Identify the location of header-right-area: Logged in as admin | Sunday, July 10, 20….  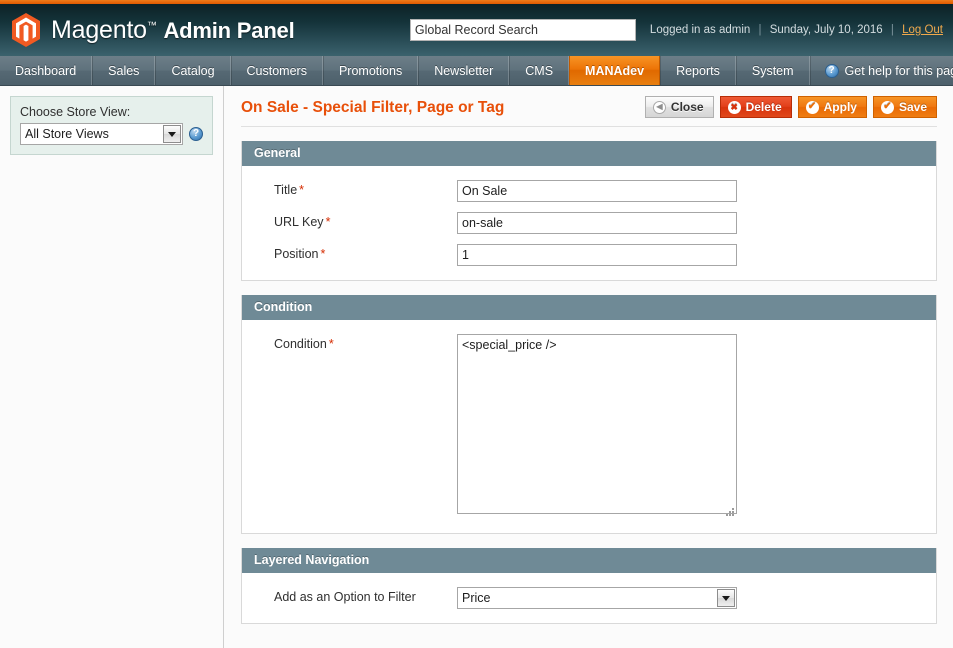
(681, 30).